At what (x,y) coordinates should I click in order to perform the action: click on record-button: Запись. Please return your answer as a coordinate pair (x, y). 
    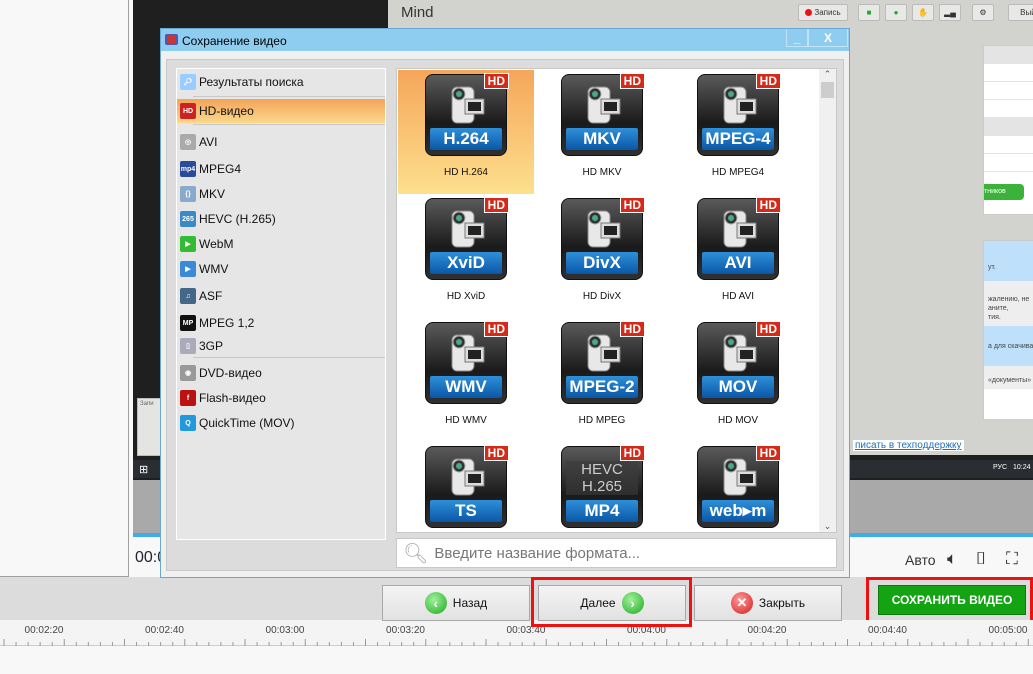
    Looking at the image, I should click on (823, 12).